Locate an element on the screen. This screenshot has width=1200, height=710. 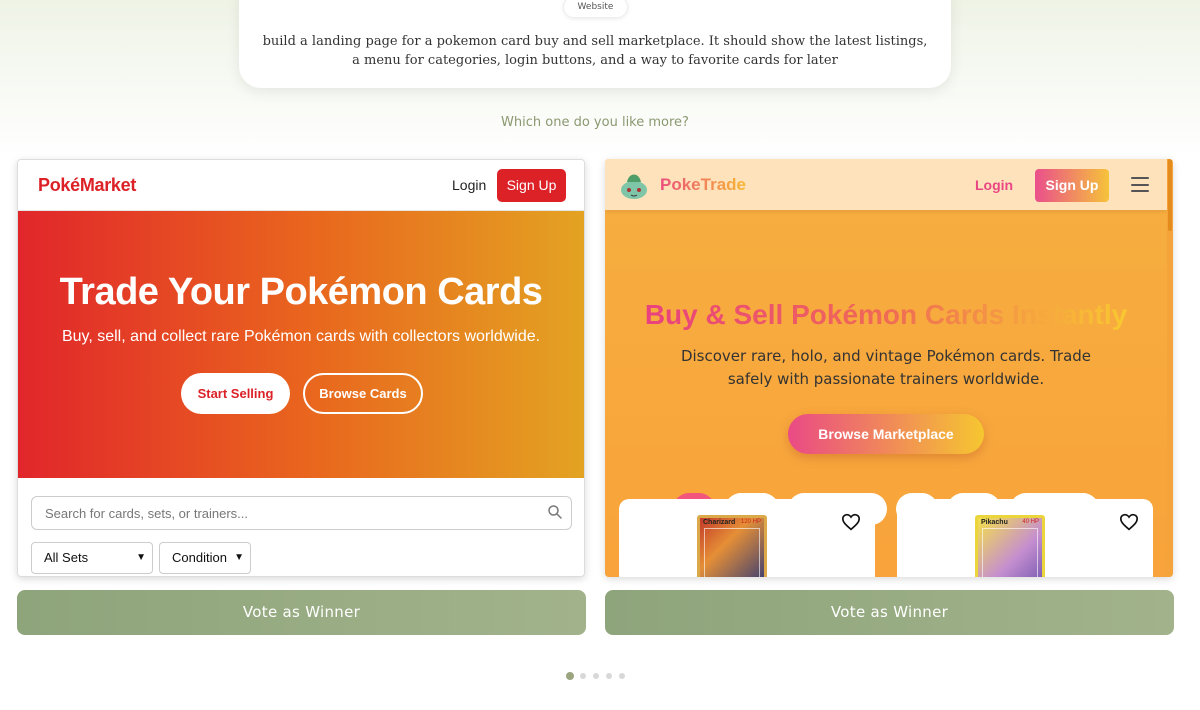
listing-card: Charizard 120 HP is located at coordinates (747, 538).